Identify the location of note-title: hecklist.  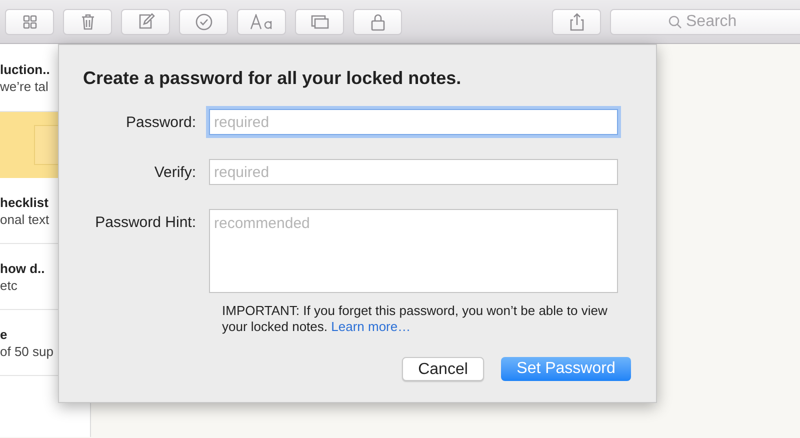
(25, 202).